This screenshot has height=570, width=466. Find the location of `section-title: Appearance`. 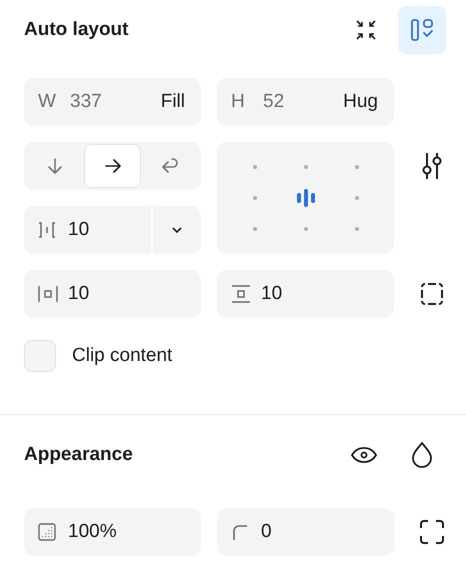

section-title: Appearance is located at coordinates (78, 455).